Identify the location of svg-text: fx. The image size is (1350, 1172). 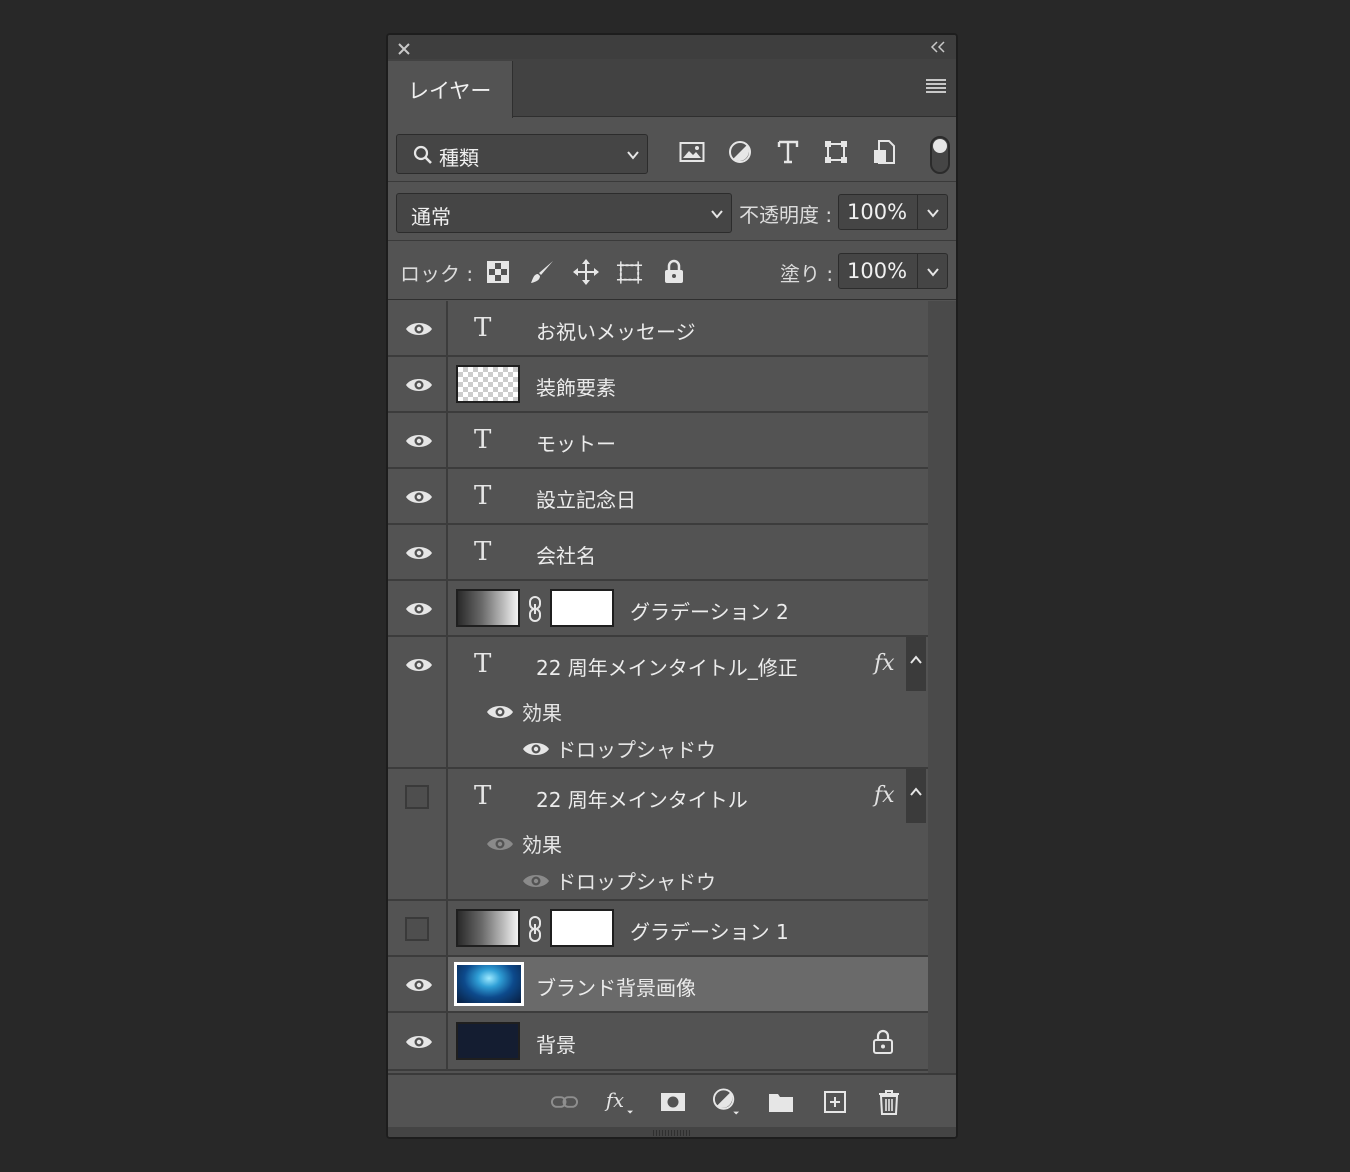
(614, 1100).